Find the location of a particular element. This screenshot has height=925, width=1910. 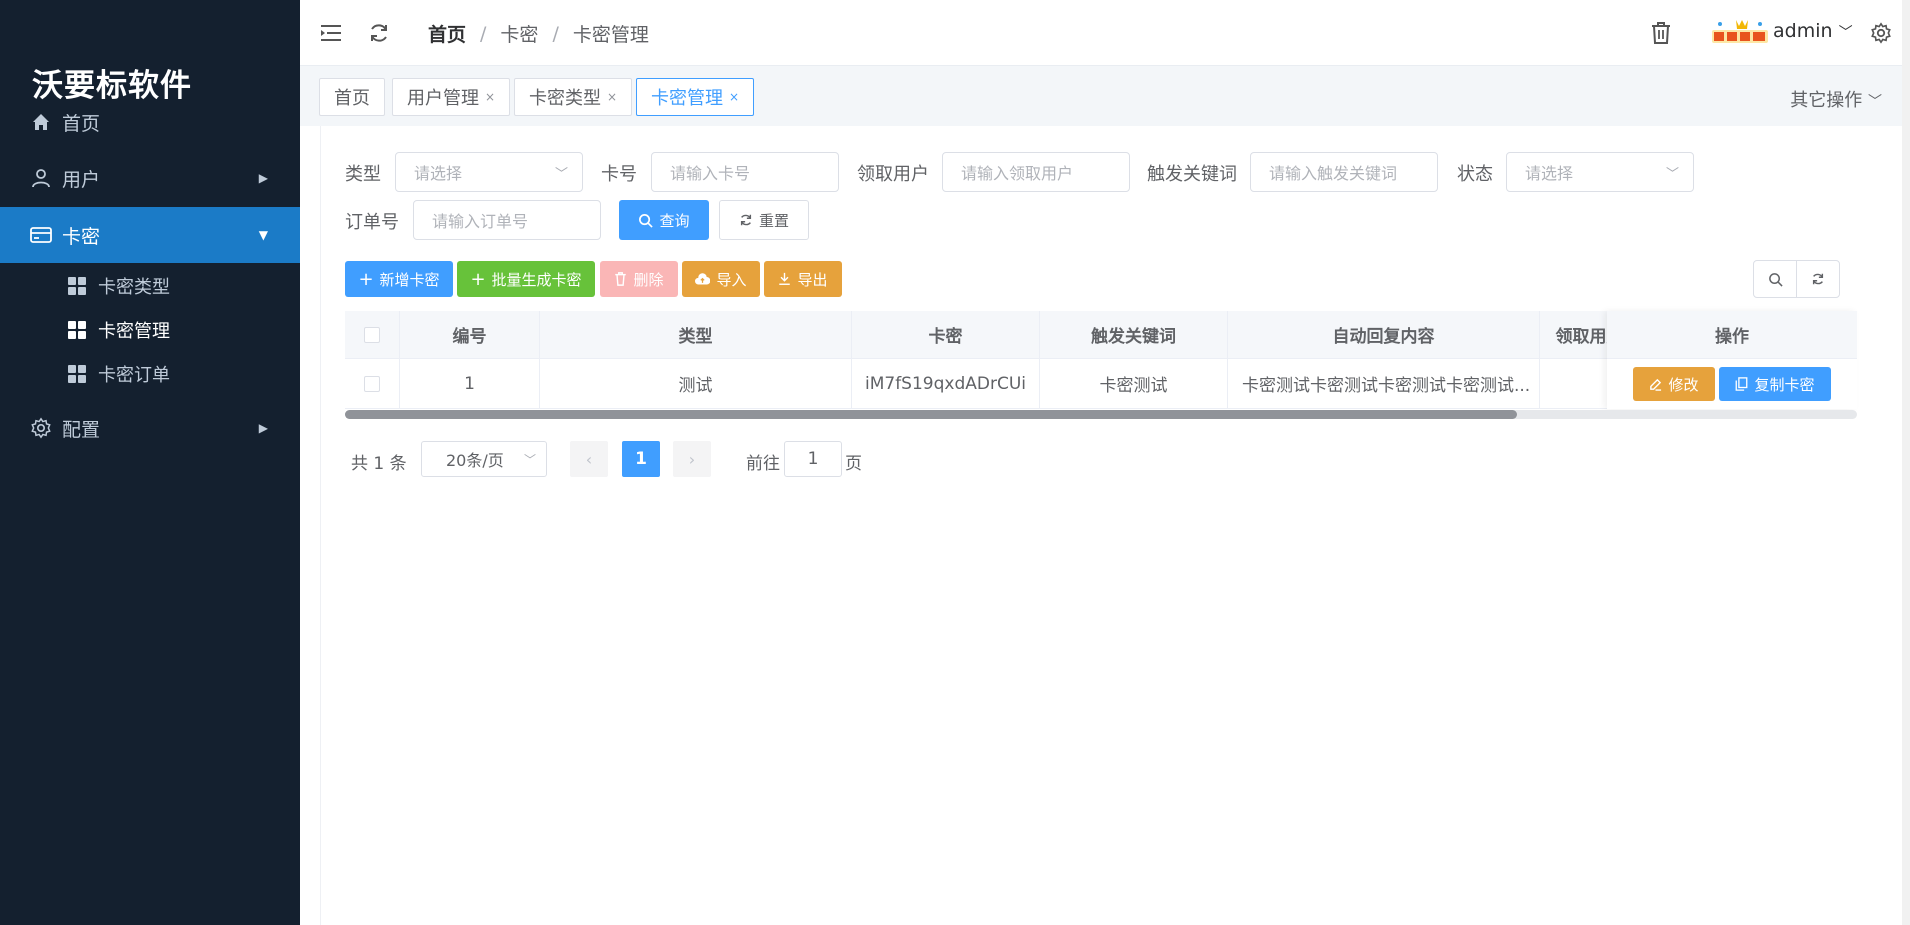

table-refresh-button is located at coordinates (1818, 279).